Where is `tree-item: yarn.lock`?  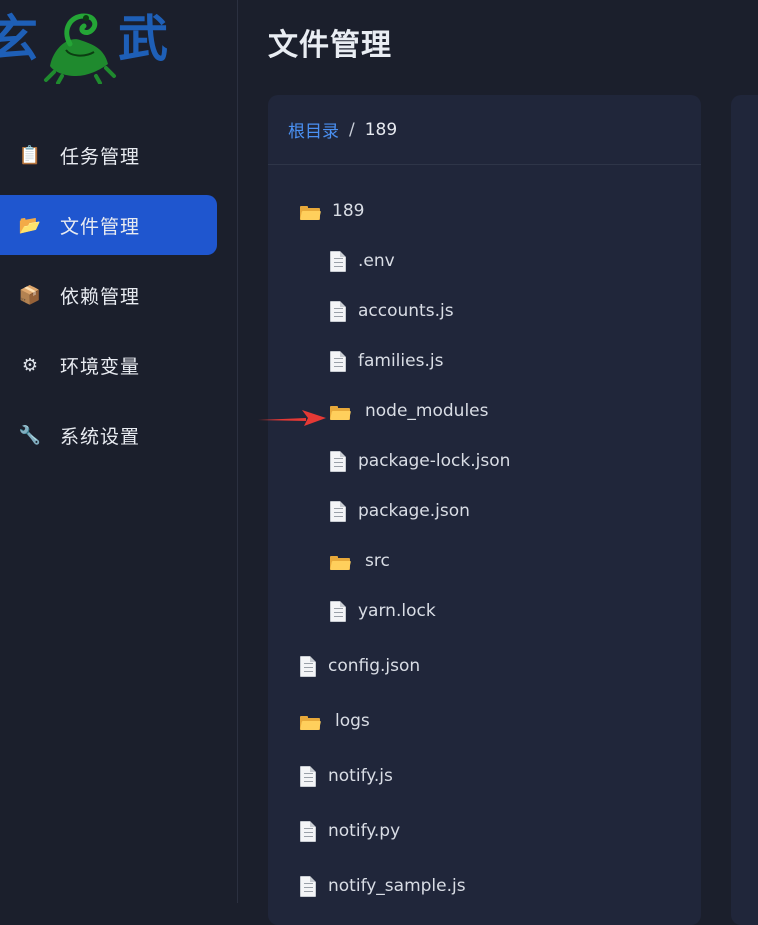 tree-item: yarn.lock is located at coordinates (383, 611).